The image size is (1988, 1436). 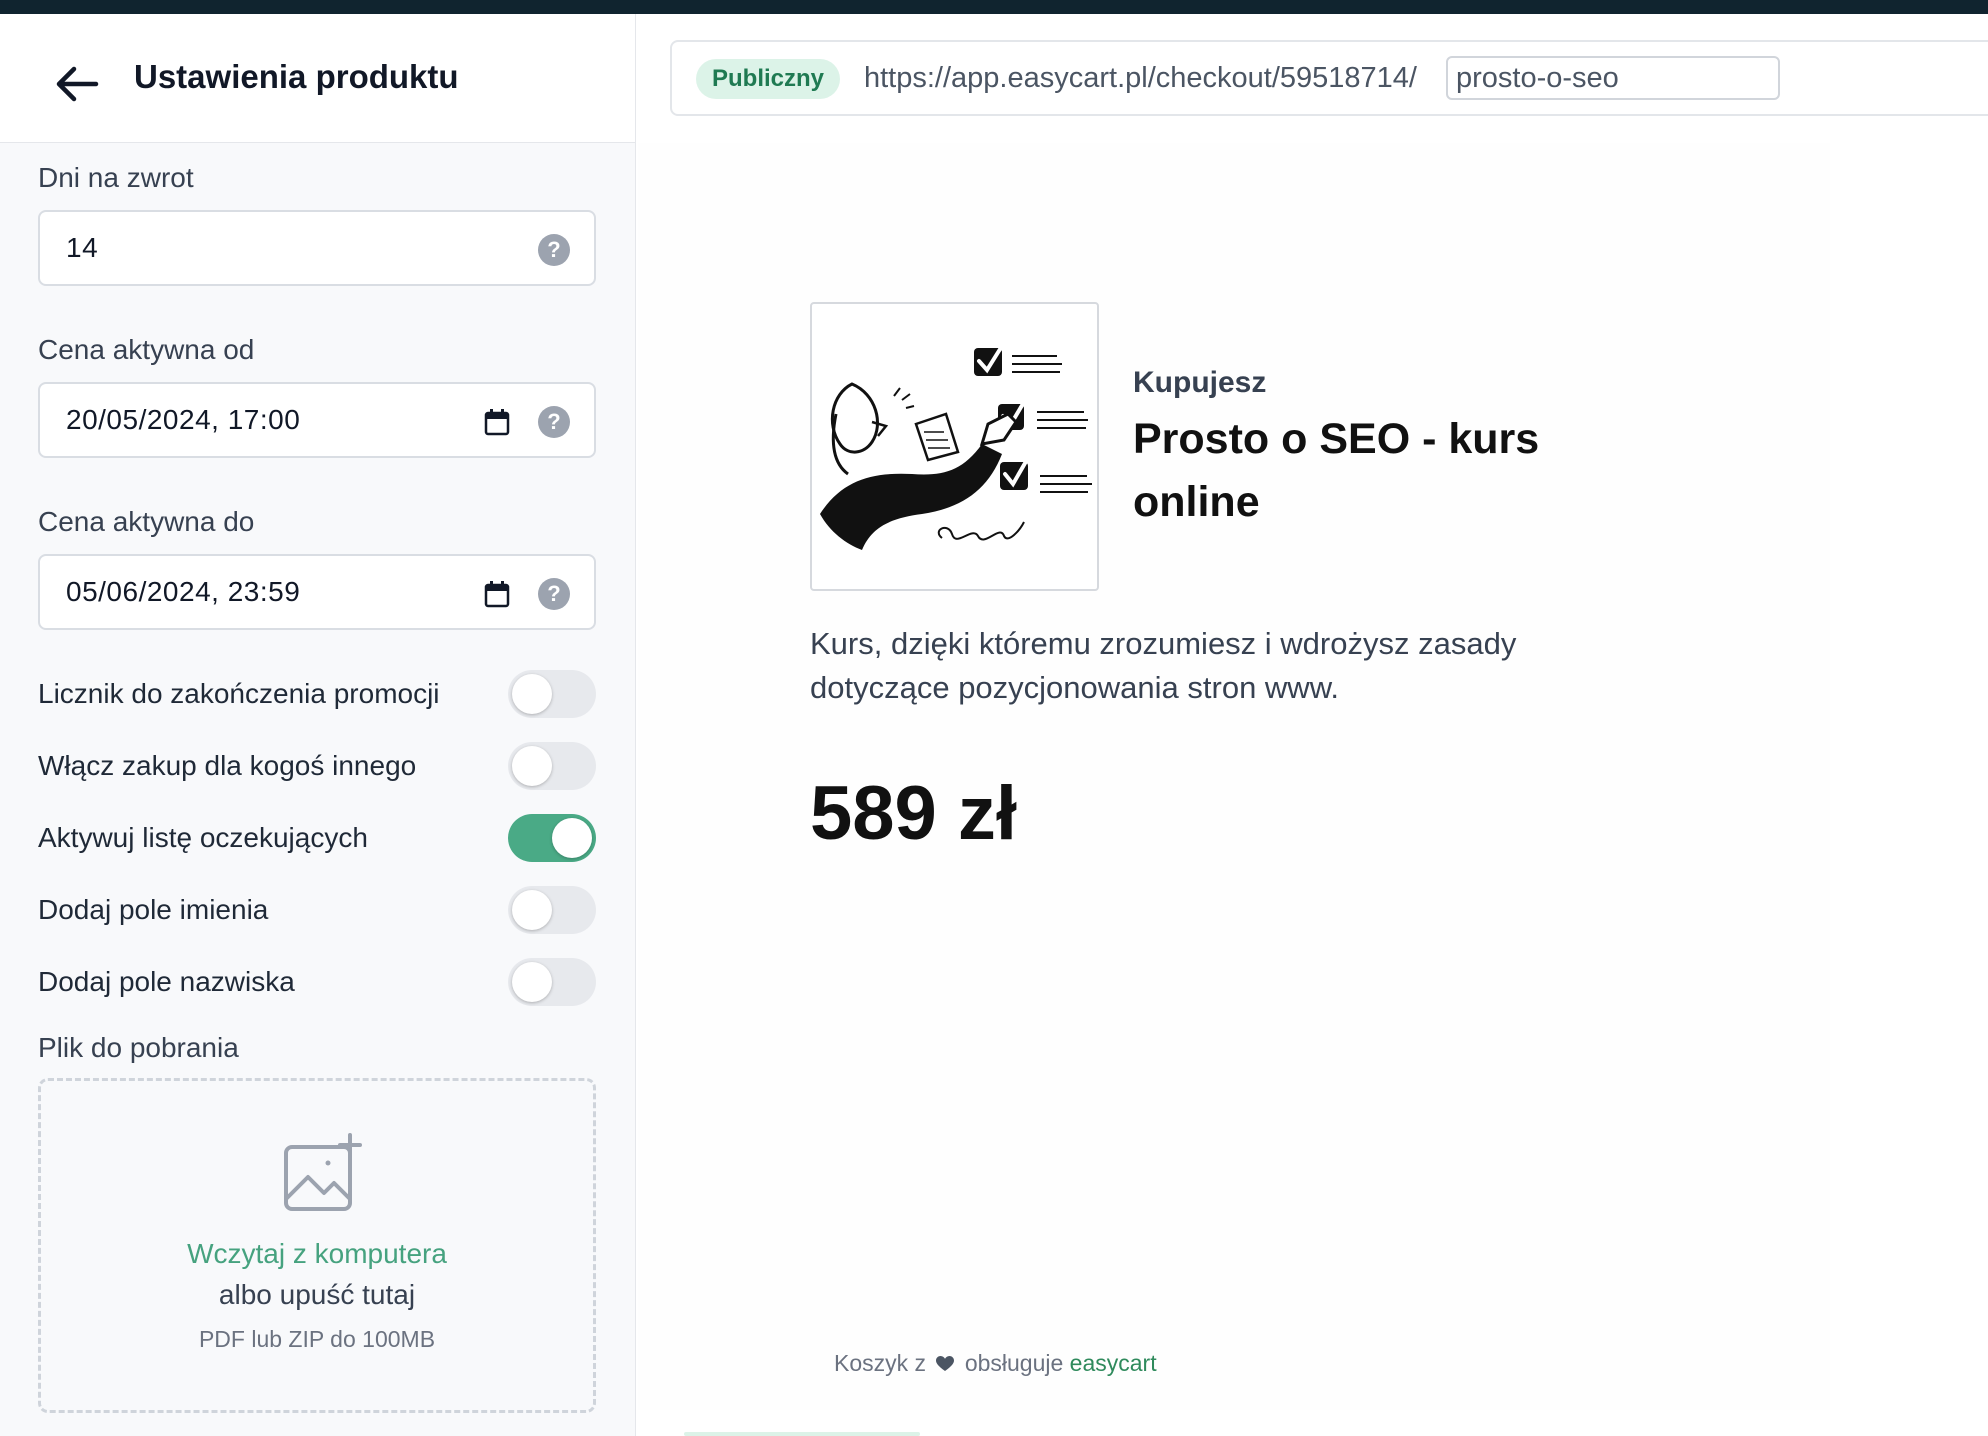 What do you see at coordinates (1113, 1363) in the screenshot?
I see `easycart-brand-link: easycart` at bounding box center [1113, 1363].